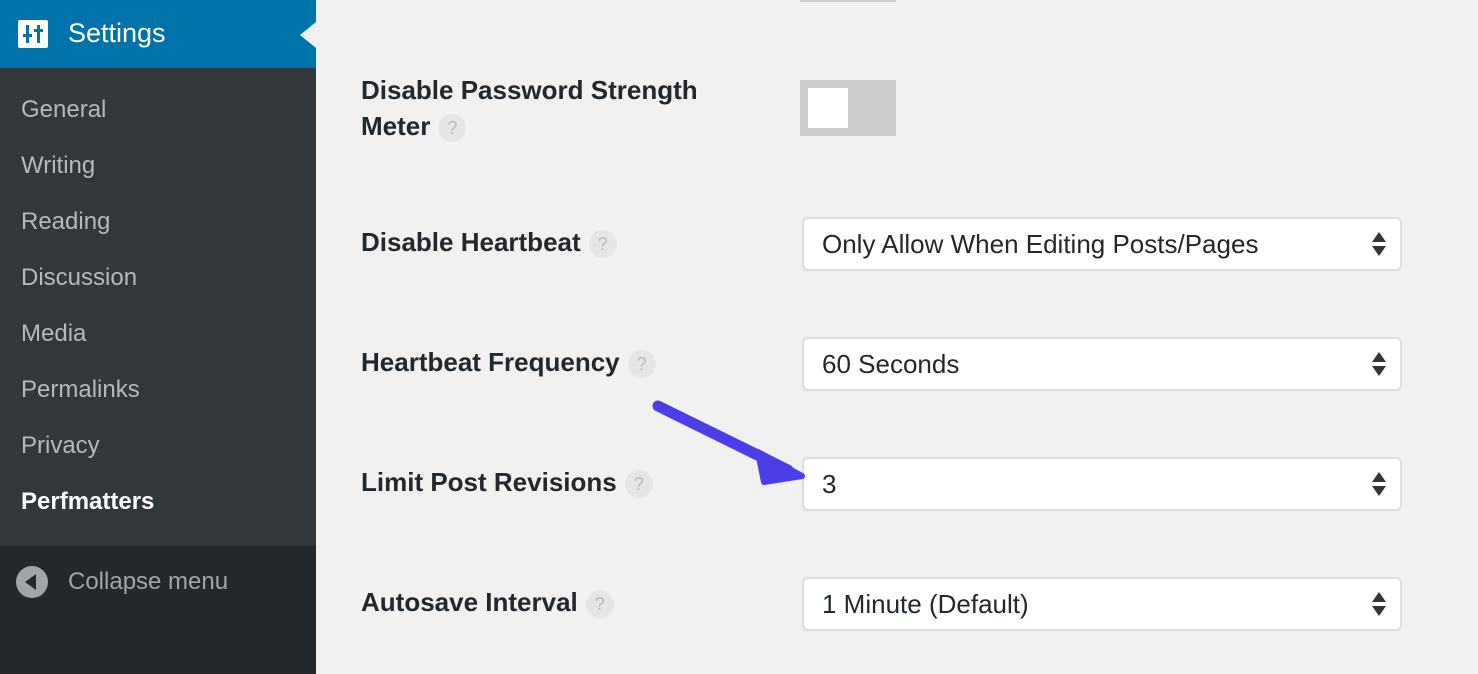 The height and width of the screenshot is (674, 1478). Describe the element at coordinates (117, 33) in the screenshot. I see `settings-menu-label: Settings` at that location.